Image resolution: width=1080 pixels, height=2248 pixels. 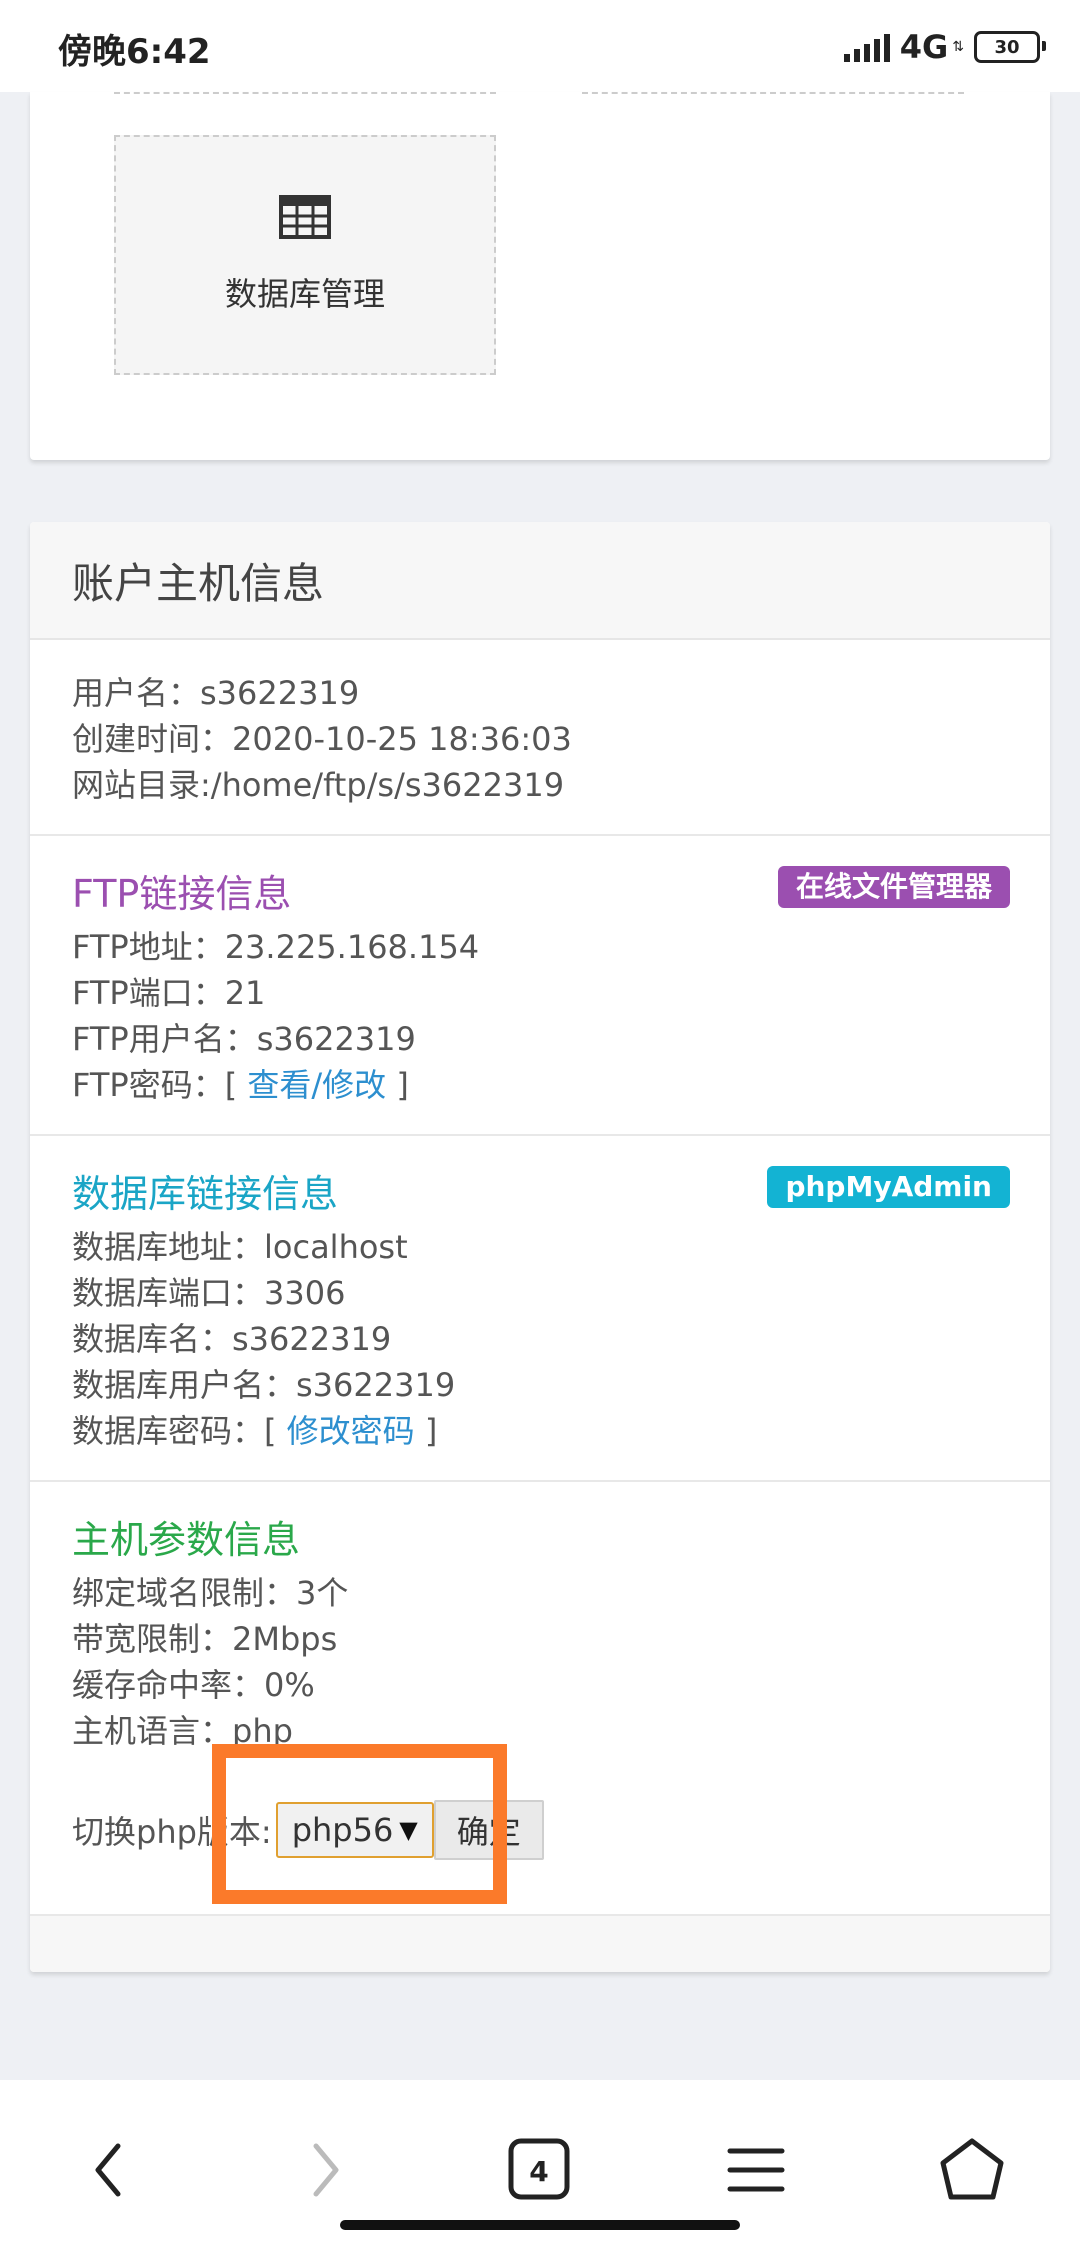 What do you see at coordinates (193, 1685) in the screenshot?
I see `cache-hit-rate: 缓存命中率：0%` at bounding box center [193, 1685].